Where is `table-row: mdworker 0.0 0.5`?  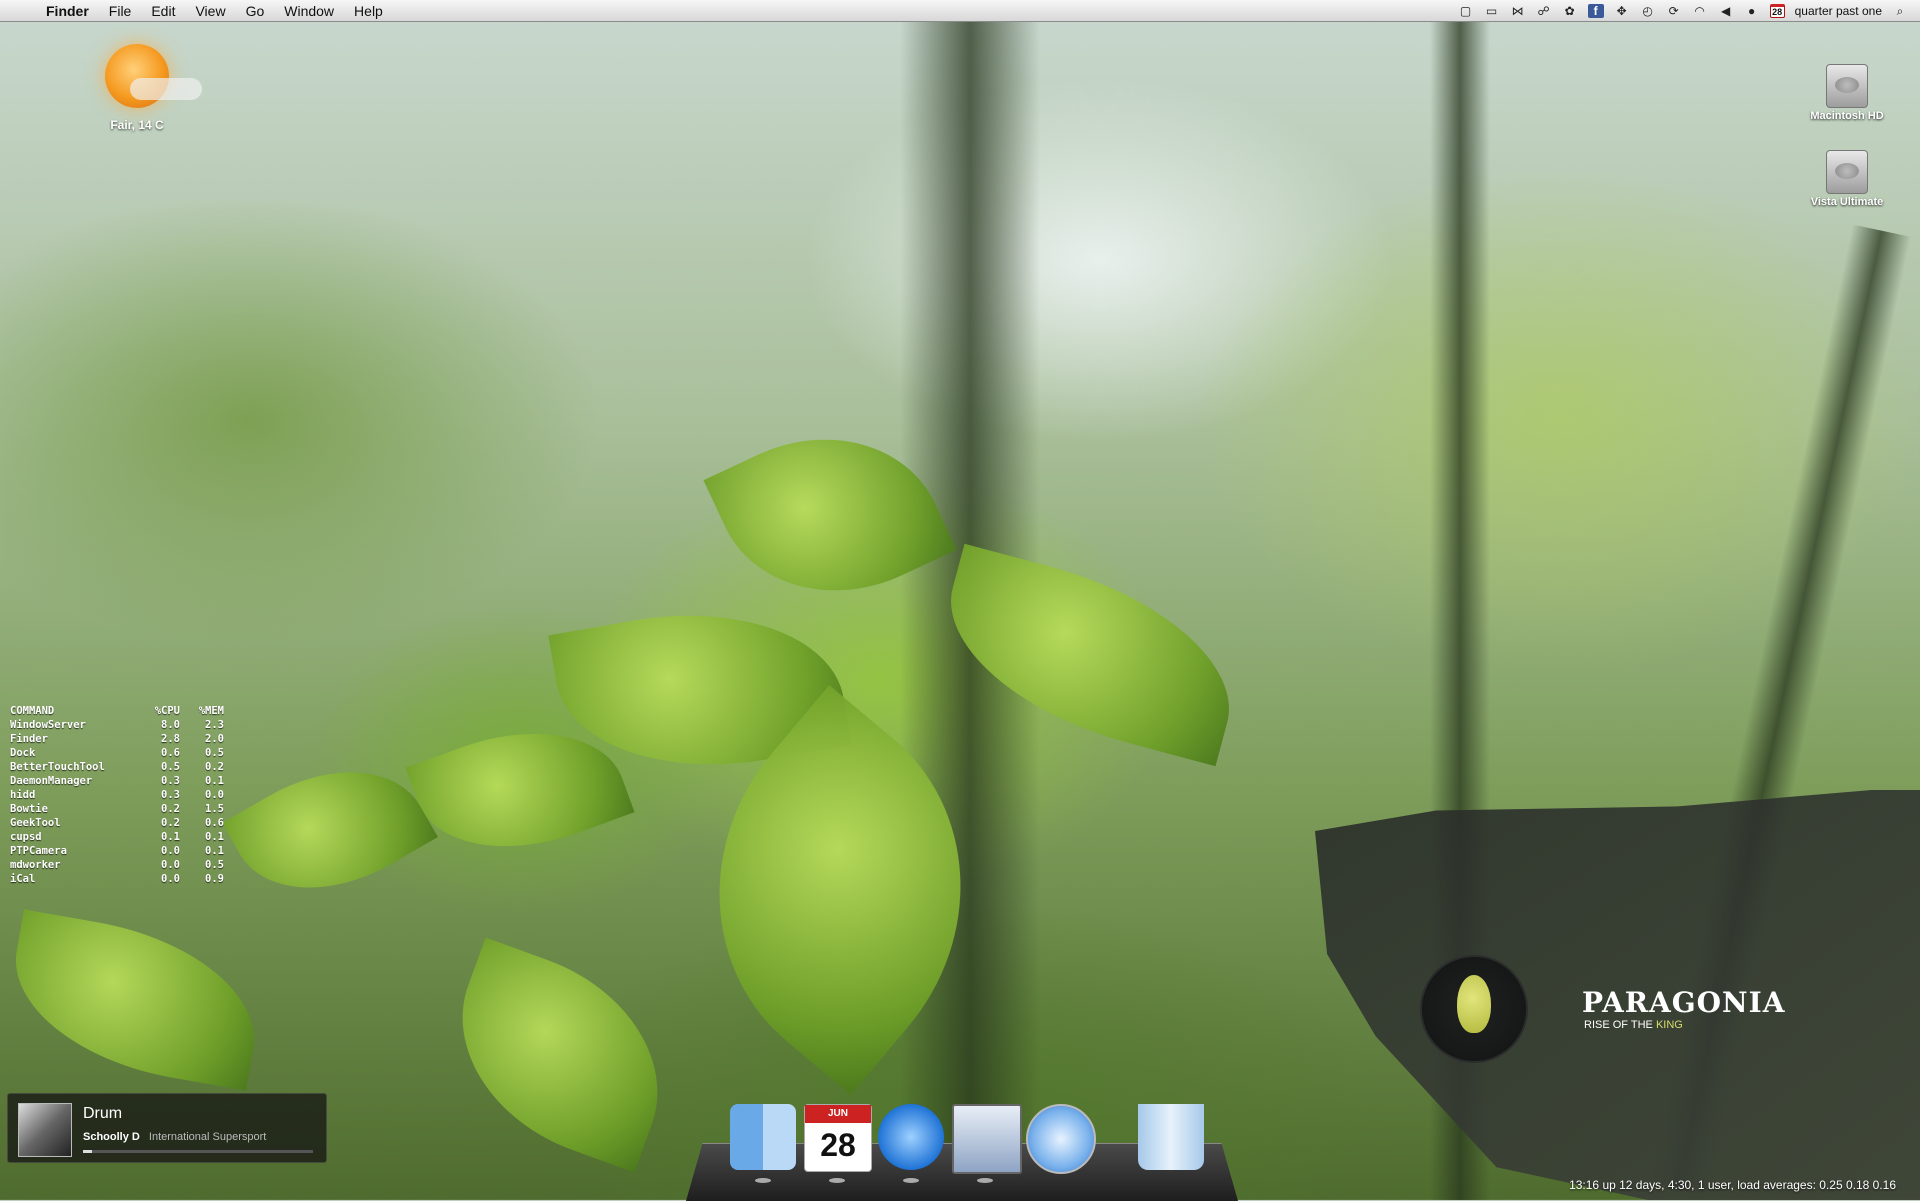
table-row: mdworker 0.0 0.5 is located at coordinates (117, 865).